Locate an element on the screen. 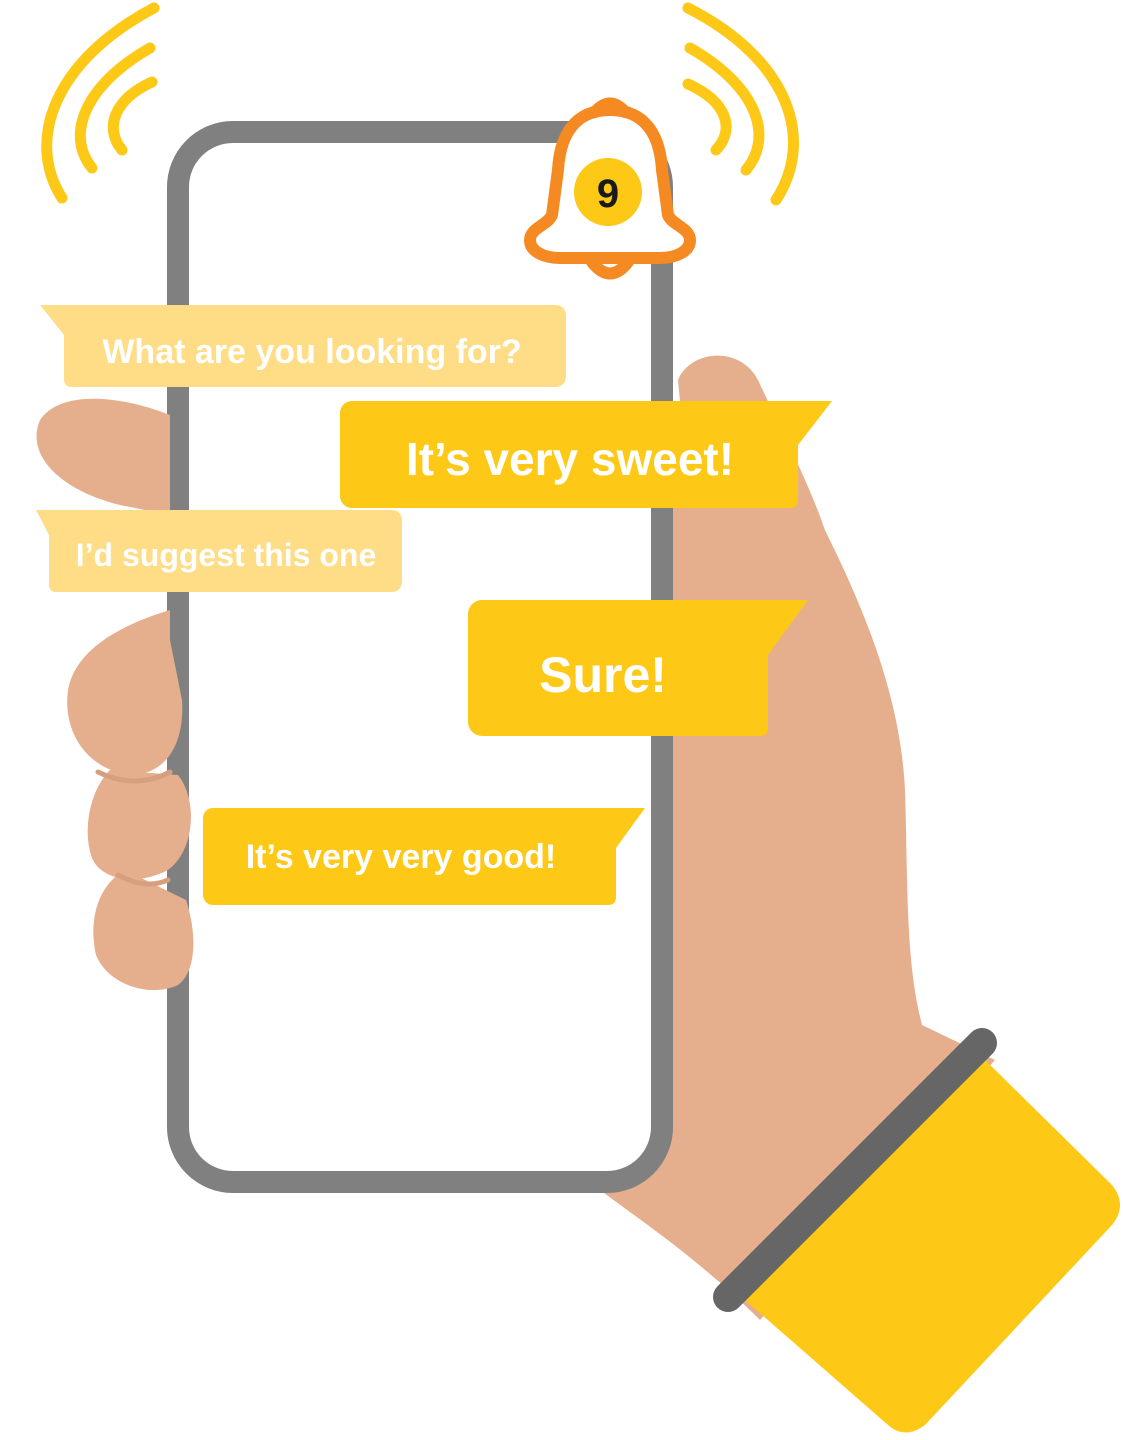 The image size is (1123, 1440). message-text-1: What are you looking for? is located at coordinates (311, 352).